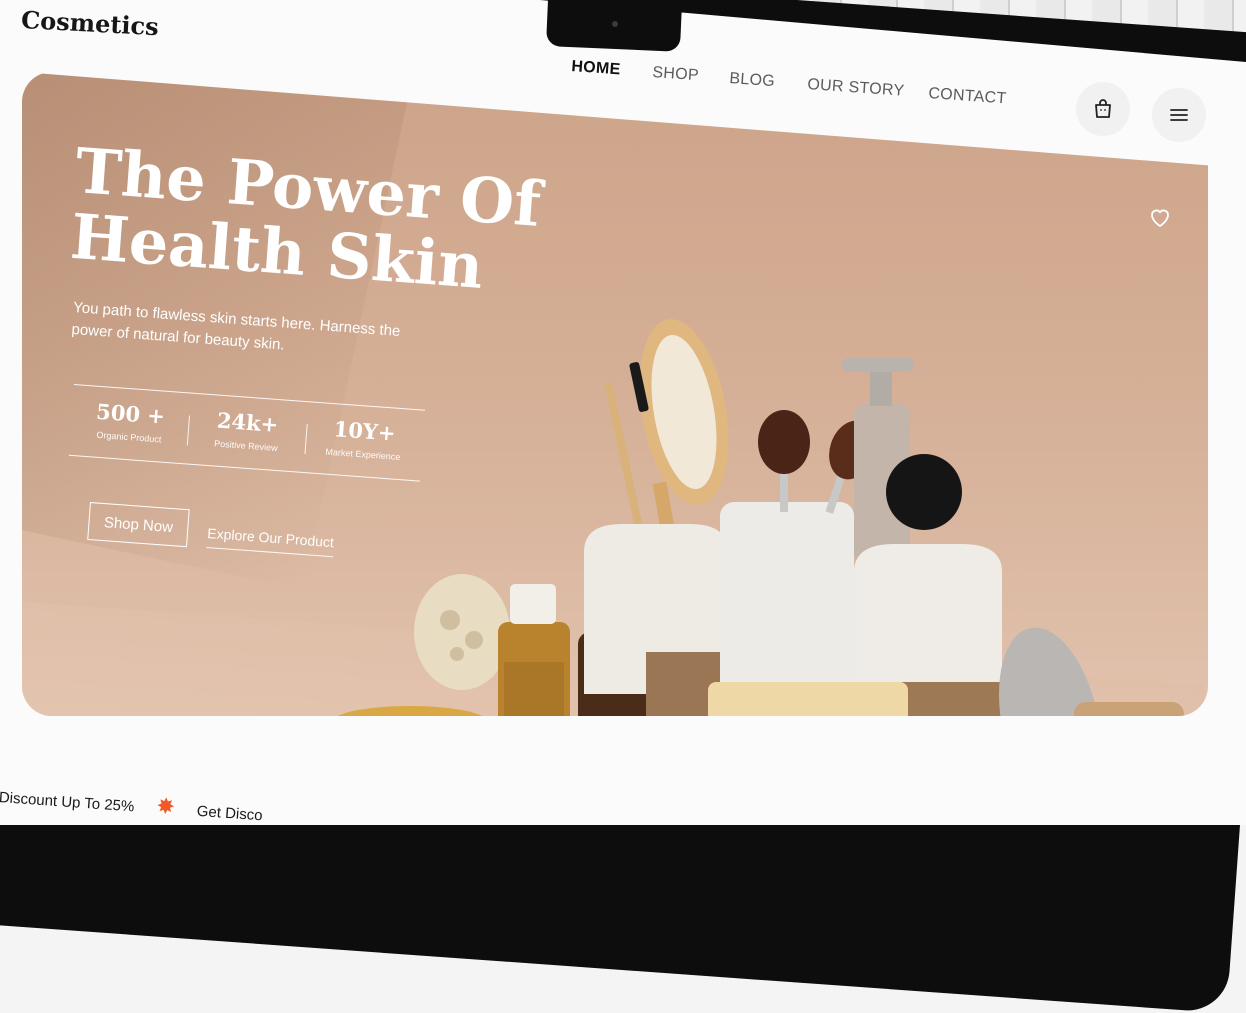 The height and width of the screenshot is (1013, 1246). I want to click on marquee-item: Discount Up To 25%, so click(67, 802).